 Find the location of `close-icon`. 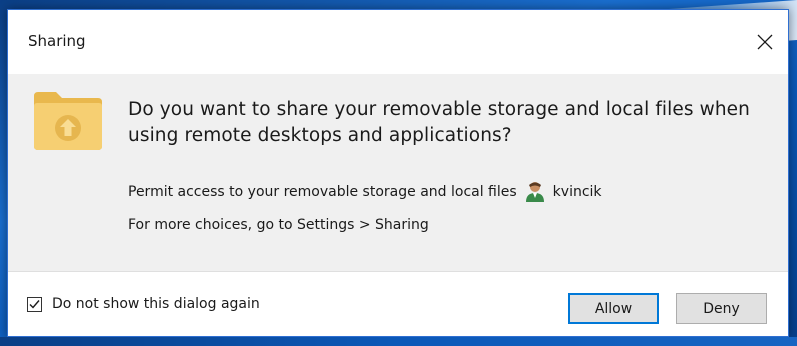

close-icon is located at coordinates (765, 42).